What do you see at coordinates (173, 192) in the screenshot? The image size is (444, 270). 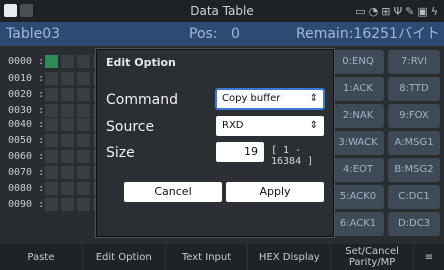 I see `cancel-button: Cancel` at bounding box center [173, 192].